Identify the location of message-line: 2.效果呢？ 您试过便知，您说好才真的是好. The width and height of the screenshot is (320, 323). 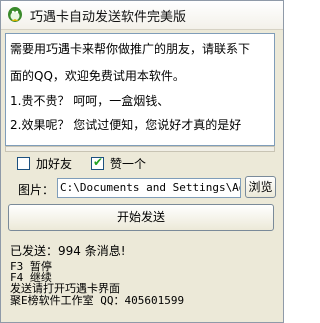
(126, 125).